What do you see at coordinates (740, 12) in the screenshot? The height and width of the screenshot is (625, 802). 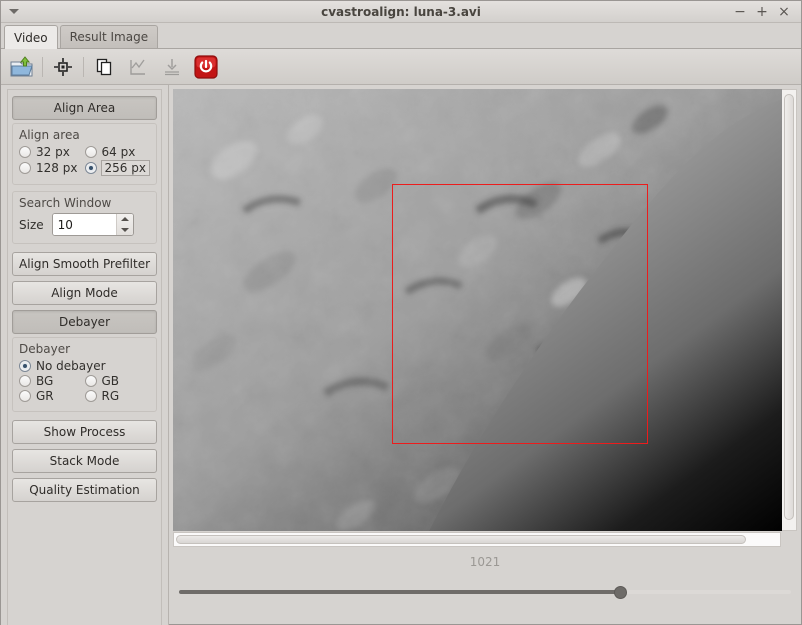 I see `minimize-button: −` at bounding box center [740, 12].